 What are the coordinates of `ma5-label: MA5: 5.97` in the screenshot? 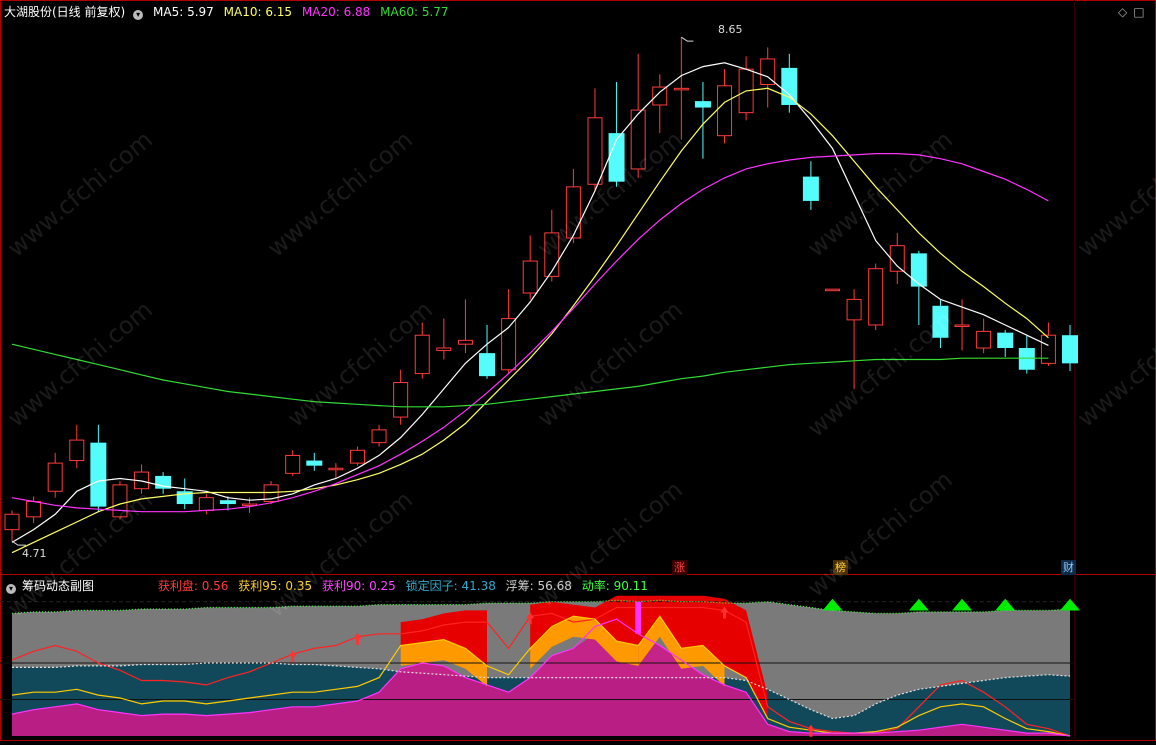 It's located at (183, 12).